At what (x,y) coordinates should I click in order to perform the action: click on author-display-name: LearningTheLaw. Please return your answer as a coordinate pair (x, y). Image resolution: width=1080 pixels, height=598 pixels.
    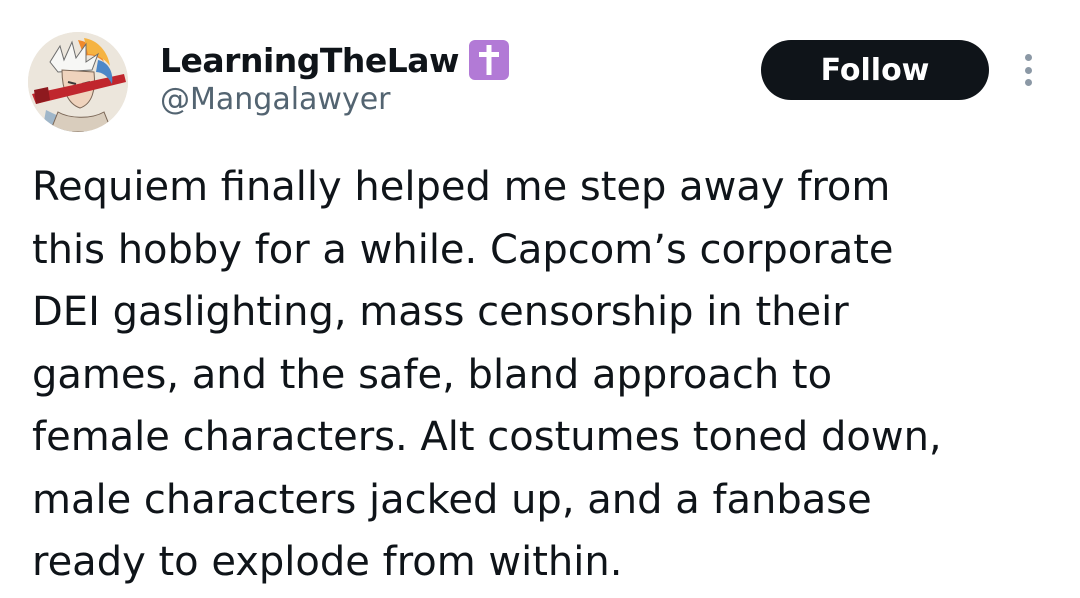
    Looking at the image, I should click on (310, 60).